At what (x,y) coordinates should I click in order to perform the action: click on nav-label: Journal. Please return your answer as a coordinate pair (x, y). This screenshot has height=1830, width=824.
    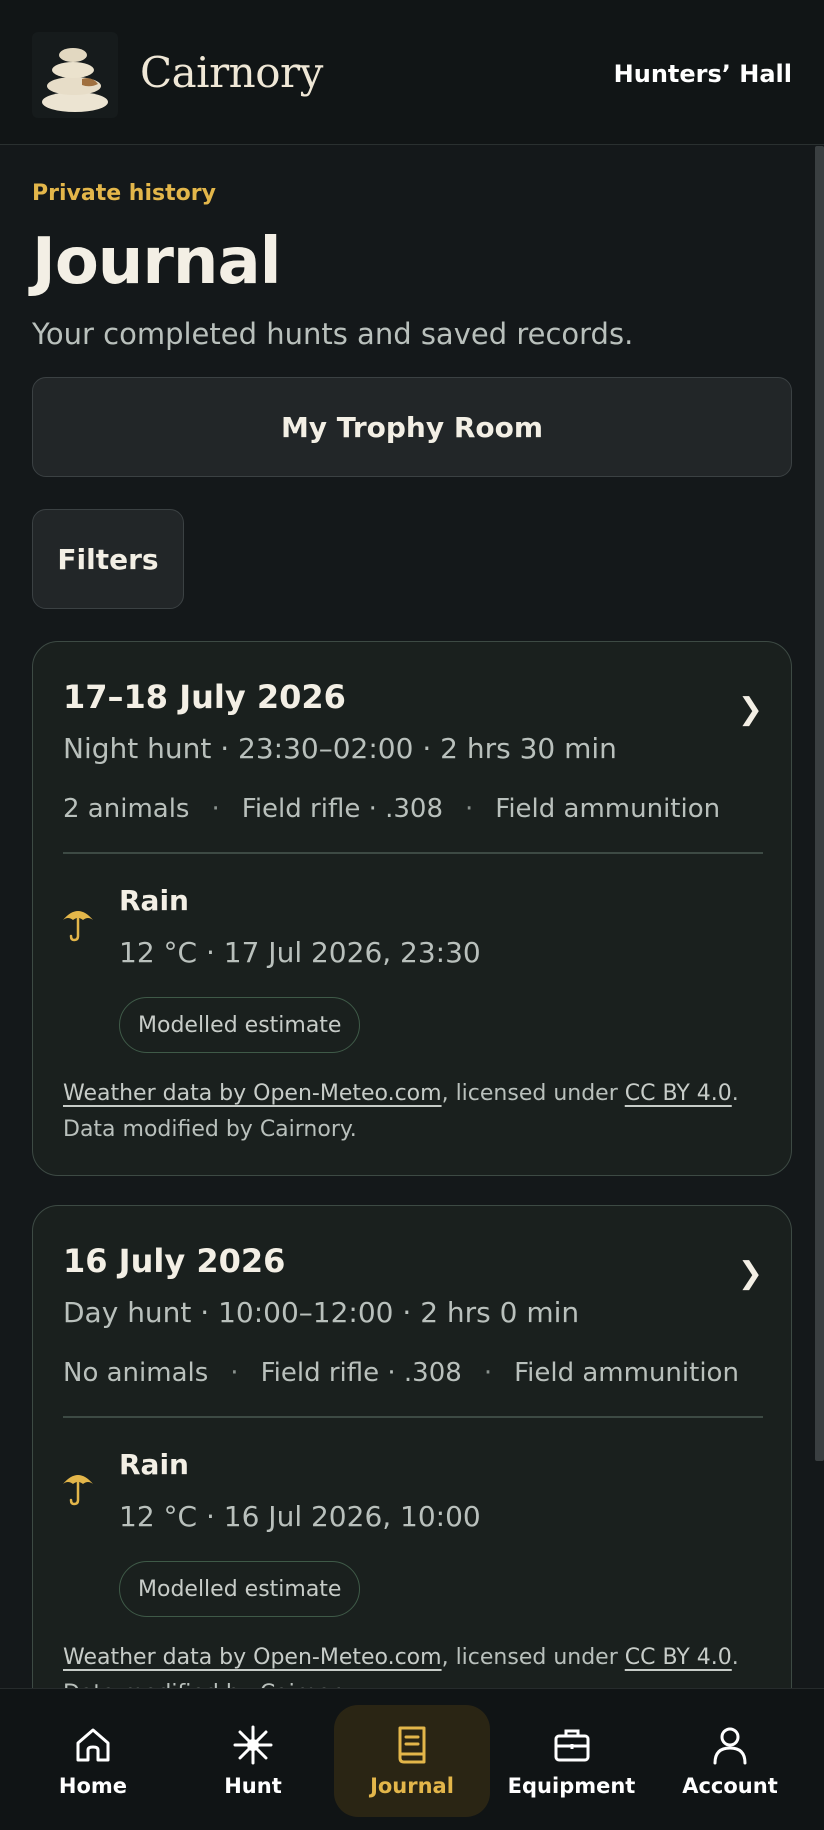
    Looking at the image, I should click on (412, 1786).